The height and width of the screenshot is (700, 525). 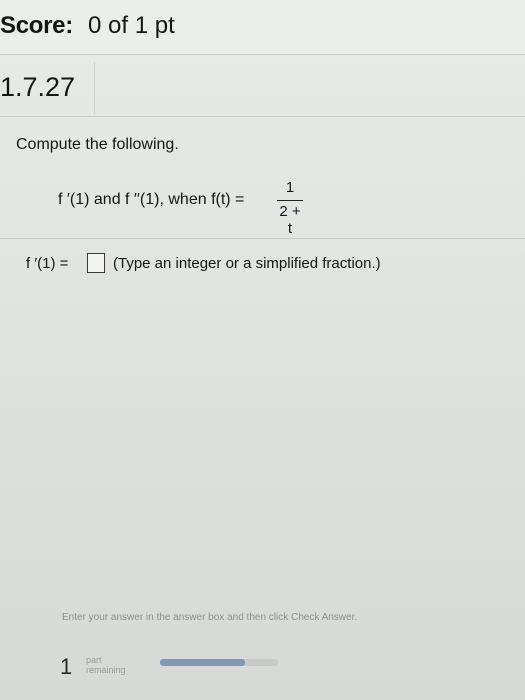 I want to click on score-value: 0 of 1 pt, so click(x=131, y=25).